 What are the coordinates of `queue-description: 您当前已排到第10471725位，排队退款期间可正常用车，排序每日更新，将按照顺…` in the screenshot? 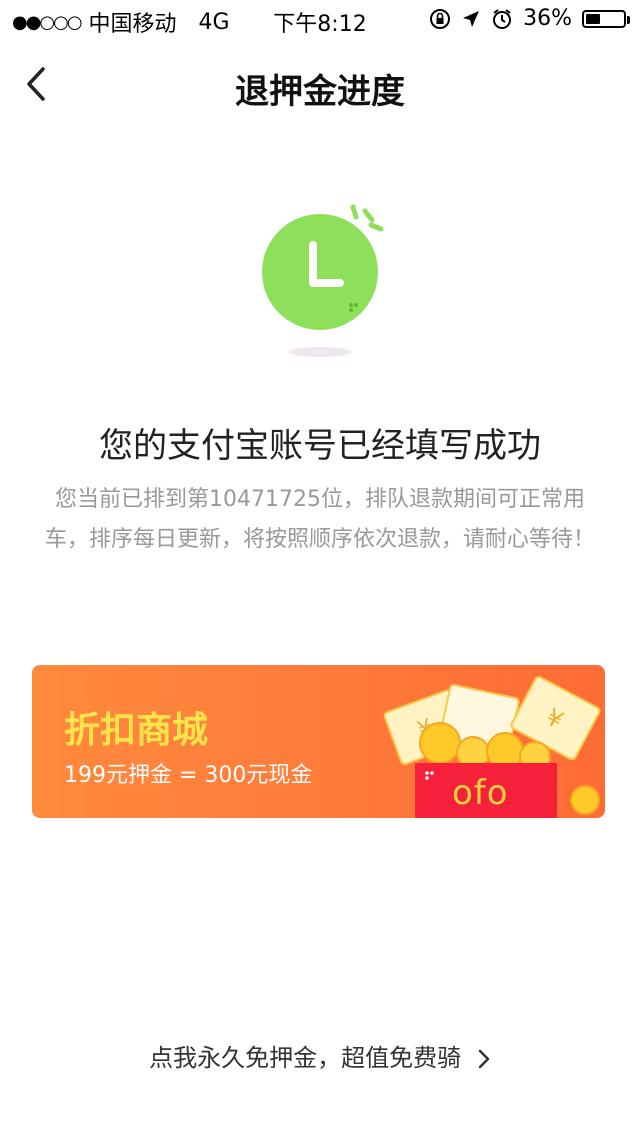 It's located at (319, 519).